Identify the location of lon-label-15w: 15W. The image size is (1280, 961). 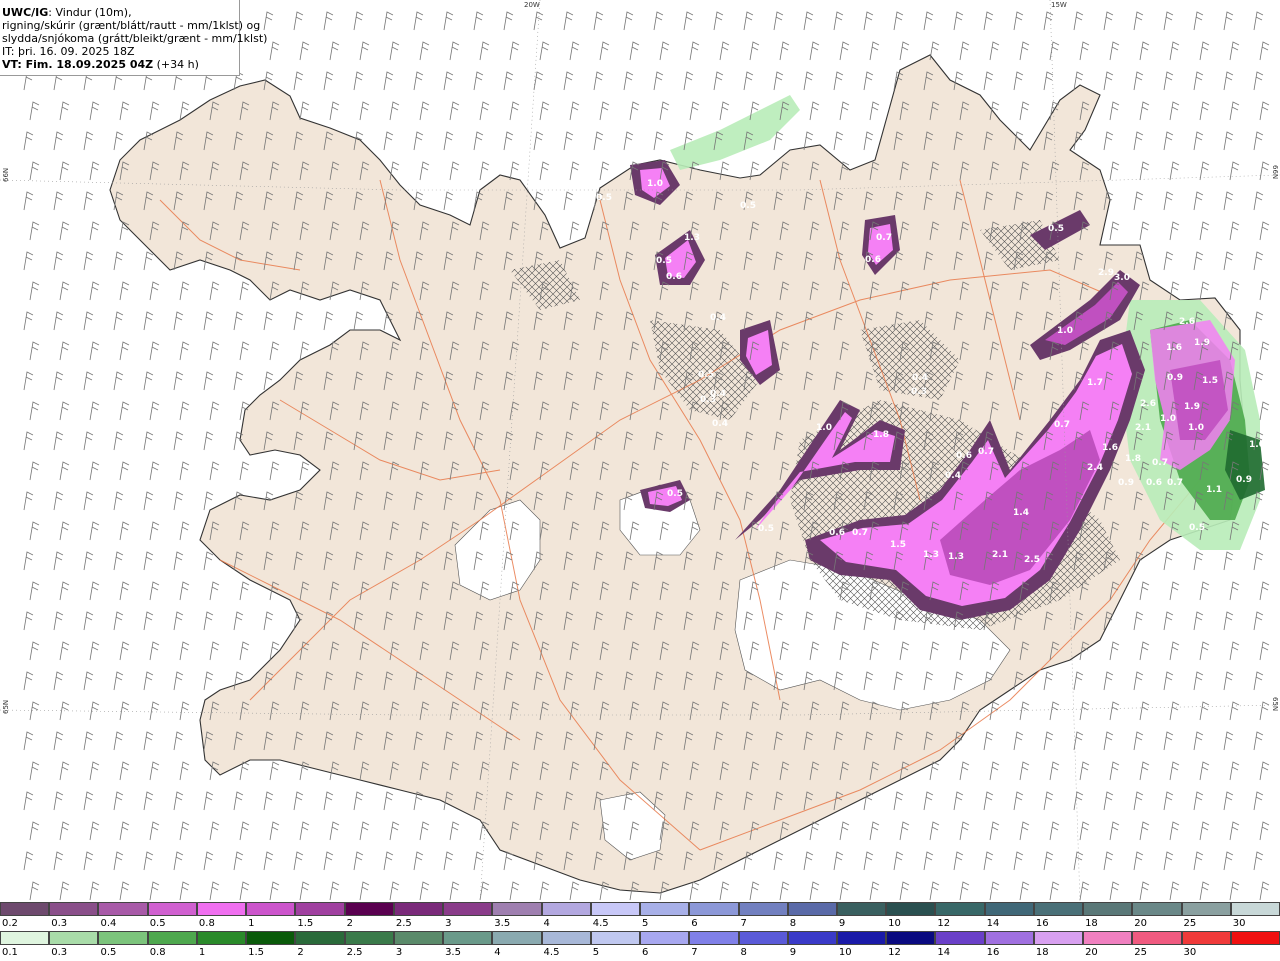
(1059, 5).